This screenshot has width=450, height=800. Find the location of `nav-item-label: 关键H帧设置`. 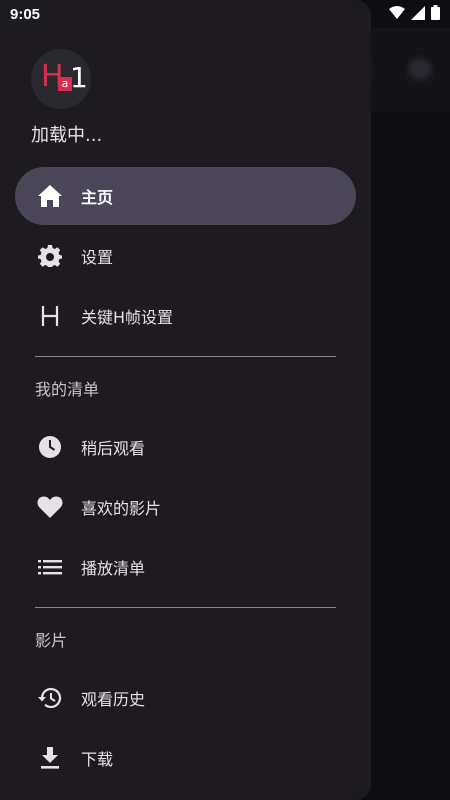

nav-item-label: 关键H帧设置 is located at coordinates (127, 317).